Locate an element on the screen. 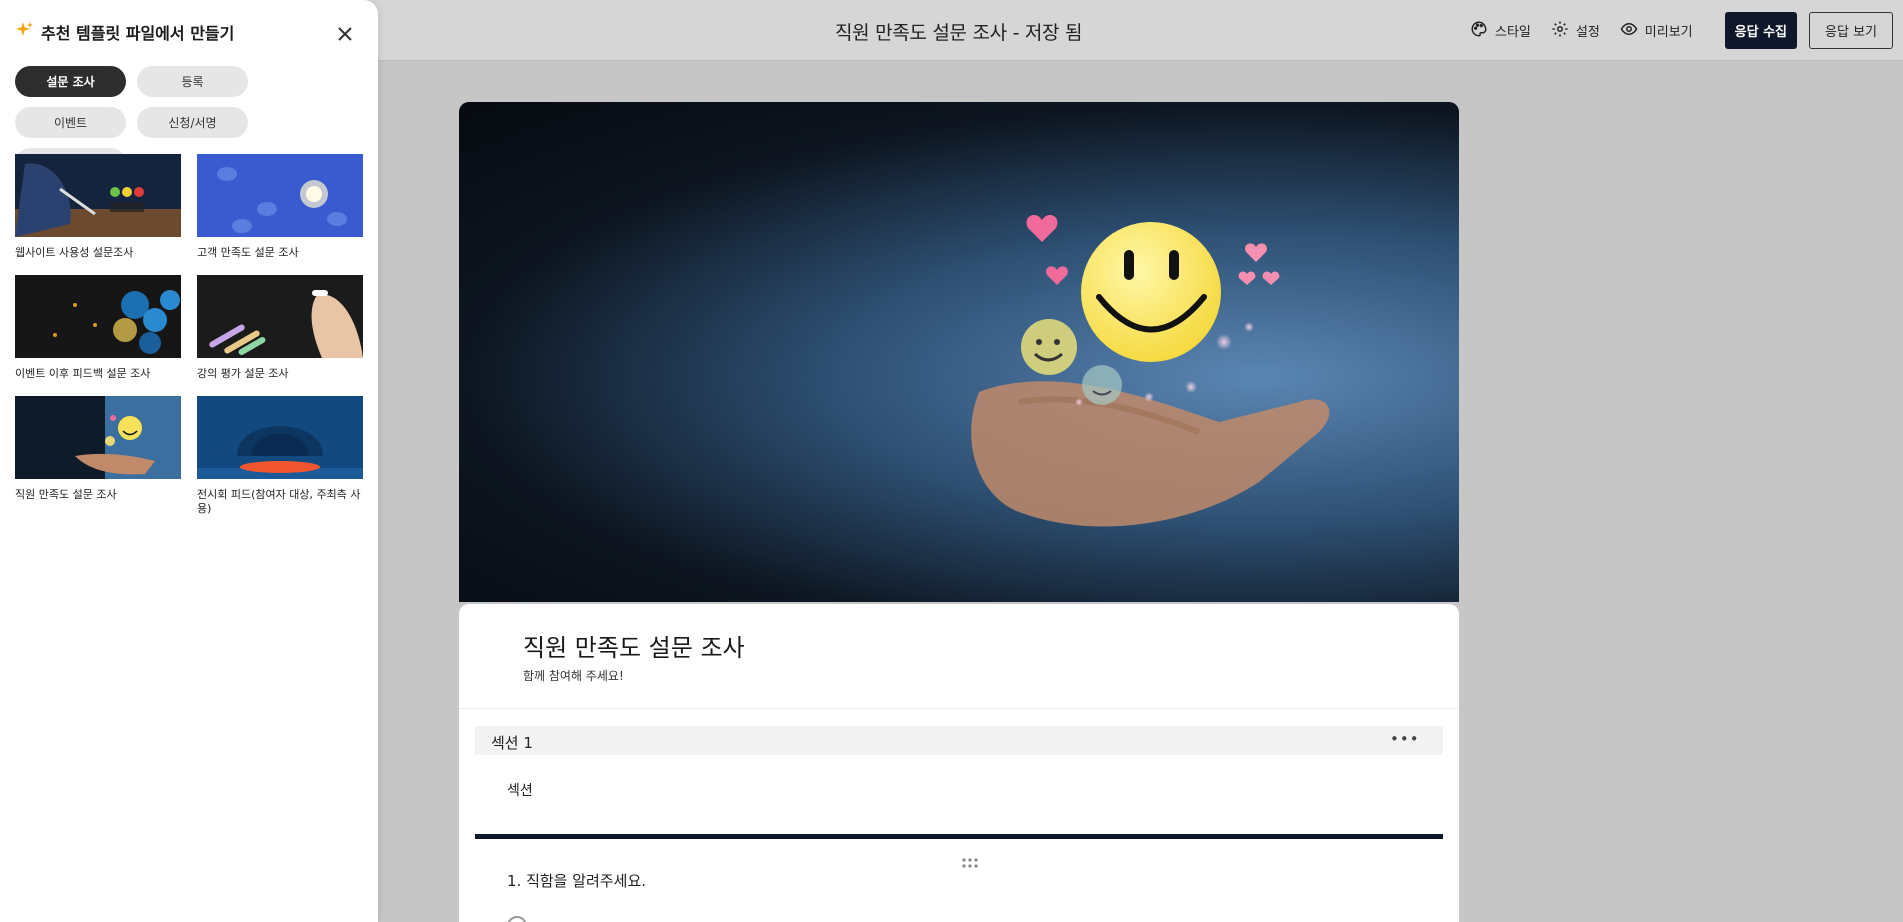 This screenshot has height=922, width=1903. sparkle-icon is located at coordinates (25, 32).